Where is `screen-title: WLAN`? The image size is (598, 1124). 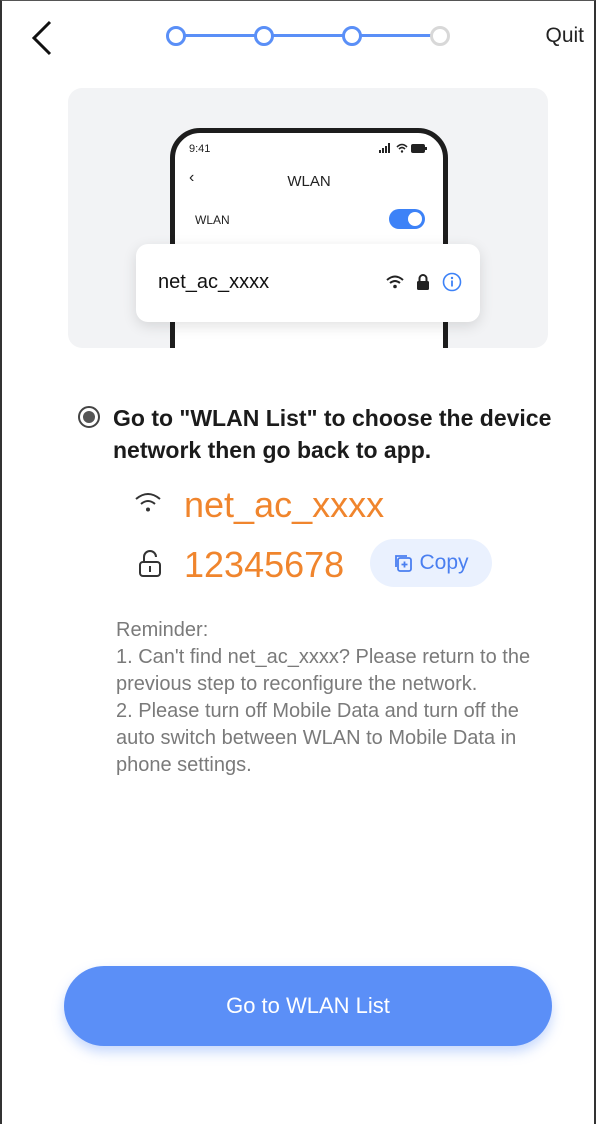
screen-title: WLAN is located at coordinates (309, 181).